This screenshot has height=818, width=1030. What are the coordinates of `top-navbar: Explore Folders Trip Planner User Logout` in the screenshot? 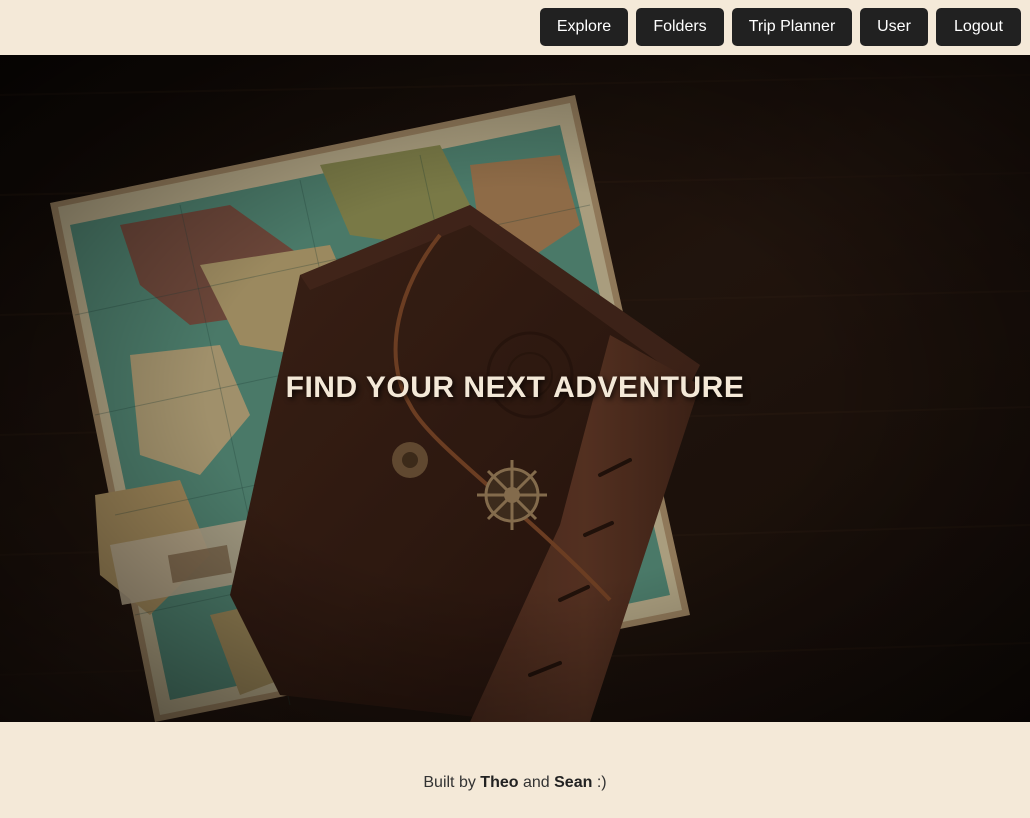 It's located at (515, 27).